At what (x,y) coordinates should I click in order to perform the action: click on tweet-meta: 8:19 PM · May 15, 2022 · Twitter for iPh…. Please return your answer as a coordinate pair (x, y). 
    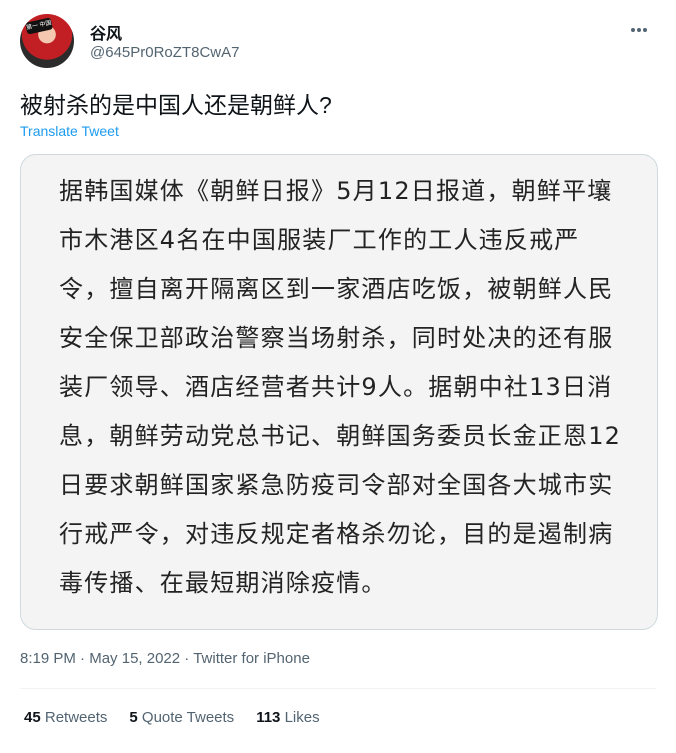
    Looking at the image, I should click on (165, 658).